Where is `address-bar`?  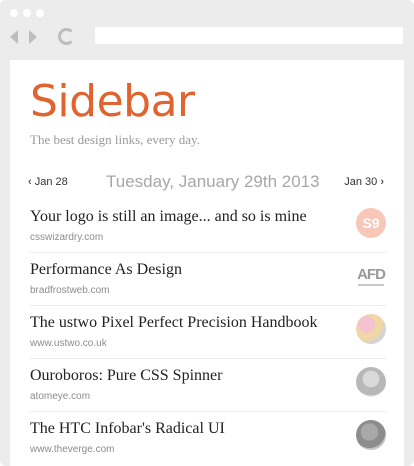 address-bar is located at coordinates (249, 35).